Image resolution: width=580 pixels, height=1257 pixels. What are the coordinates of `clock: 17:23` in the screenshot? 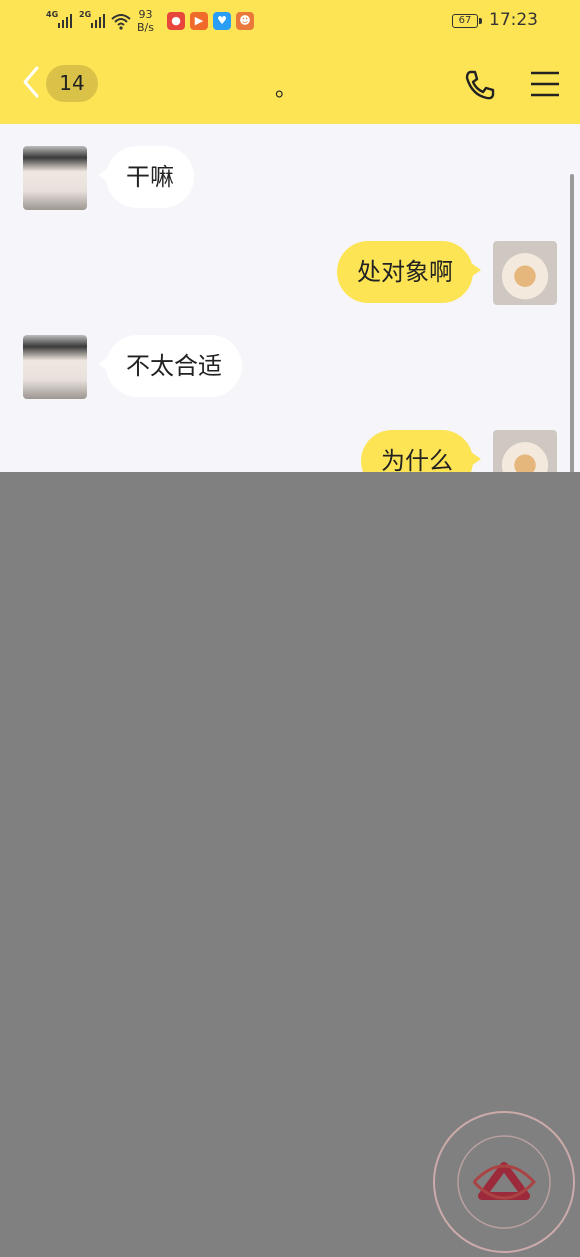 It's located at (513, 20).